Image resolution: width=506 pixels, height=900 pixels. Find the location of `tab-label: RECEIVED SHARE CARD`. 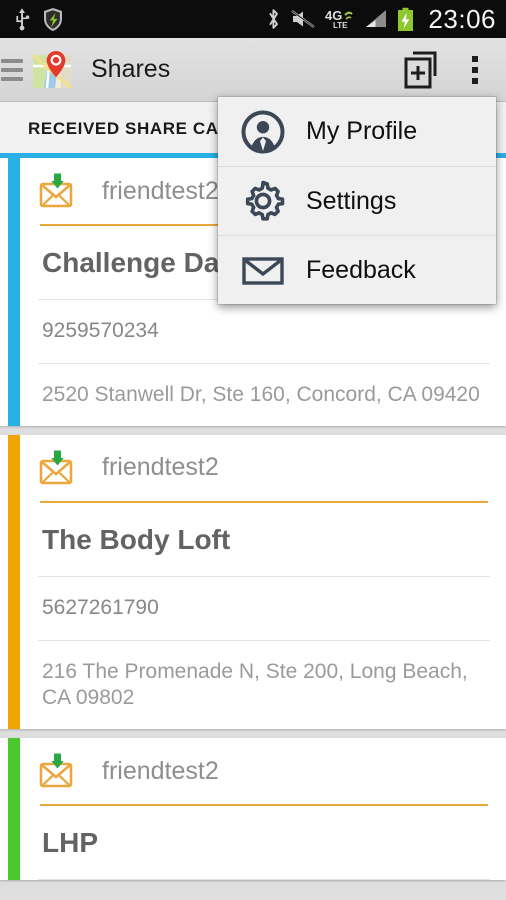

tab-label: RECEIVED SHARE CARD is located at coordinates (136, 128).